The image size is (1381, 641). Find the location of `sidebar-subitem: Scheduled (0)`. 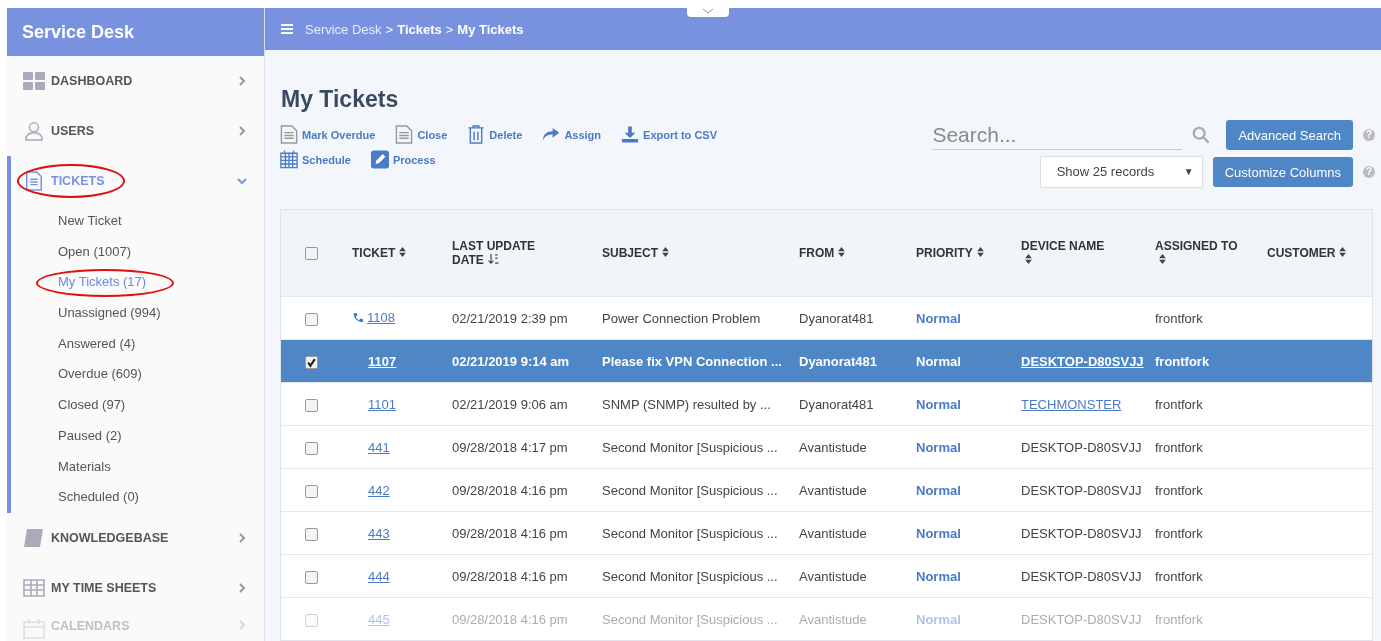

sidebar-subitem: Scheduled (0) is located at coordinates (137, 497).